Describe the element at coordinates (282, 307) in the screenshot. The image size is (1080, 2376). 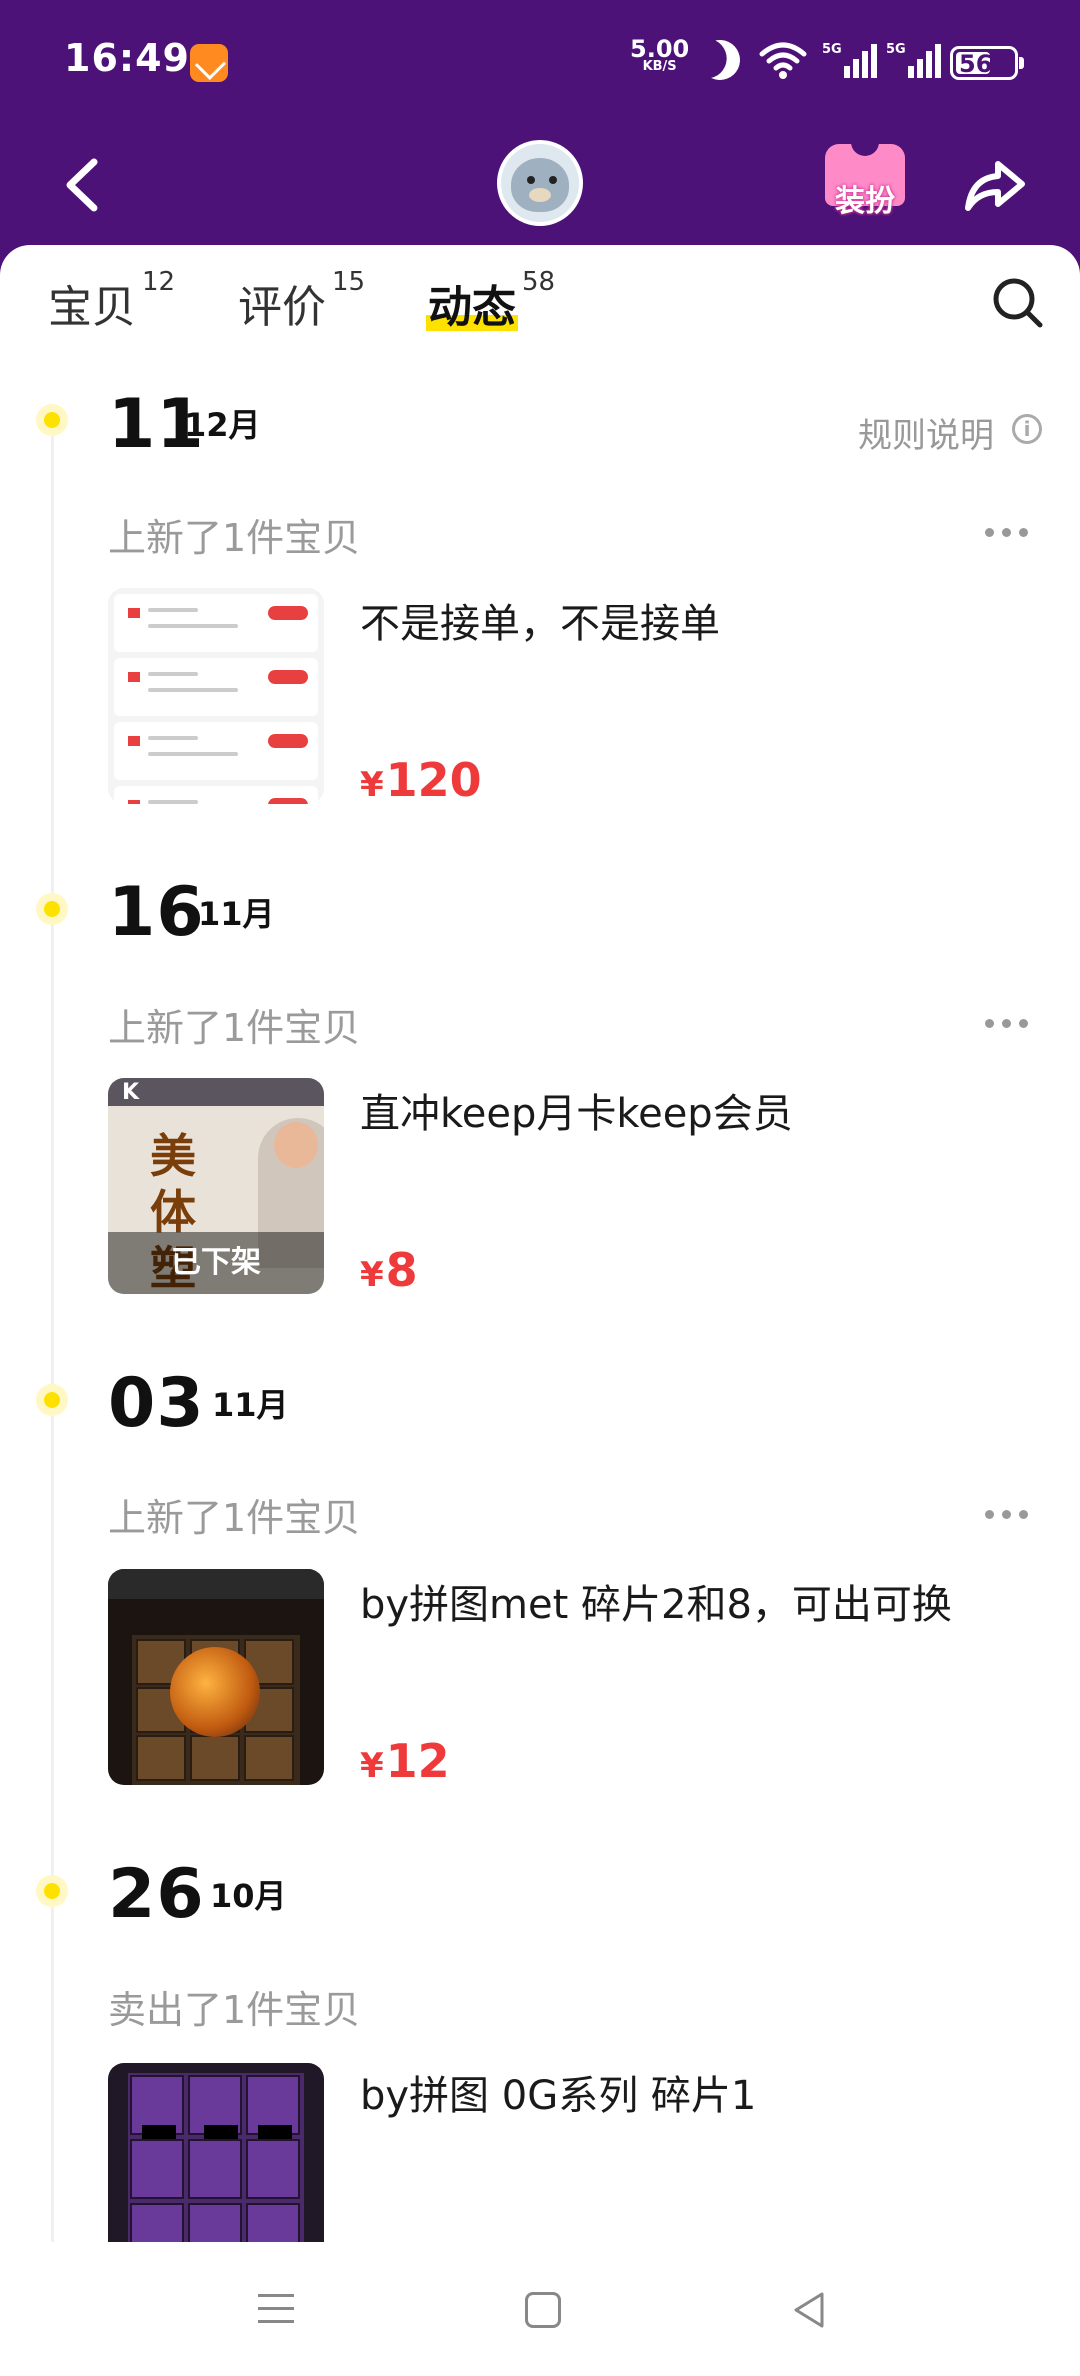
I see `tab-label: 评价` at that location.